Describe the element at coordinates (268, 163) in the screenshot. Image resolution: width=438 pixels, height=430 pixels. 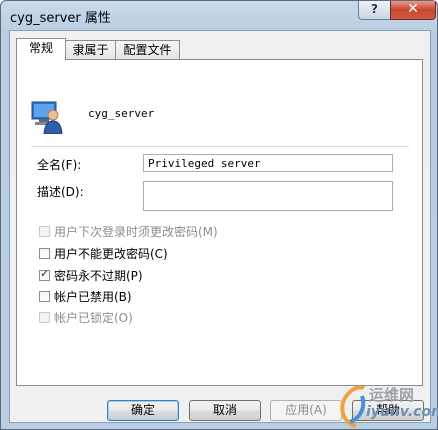
I see `fullname-field: Privileged server` at that location.